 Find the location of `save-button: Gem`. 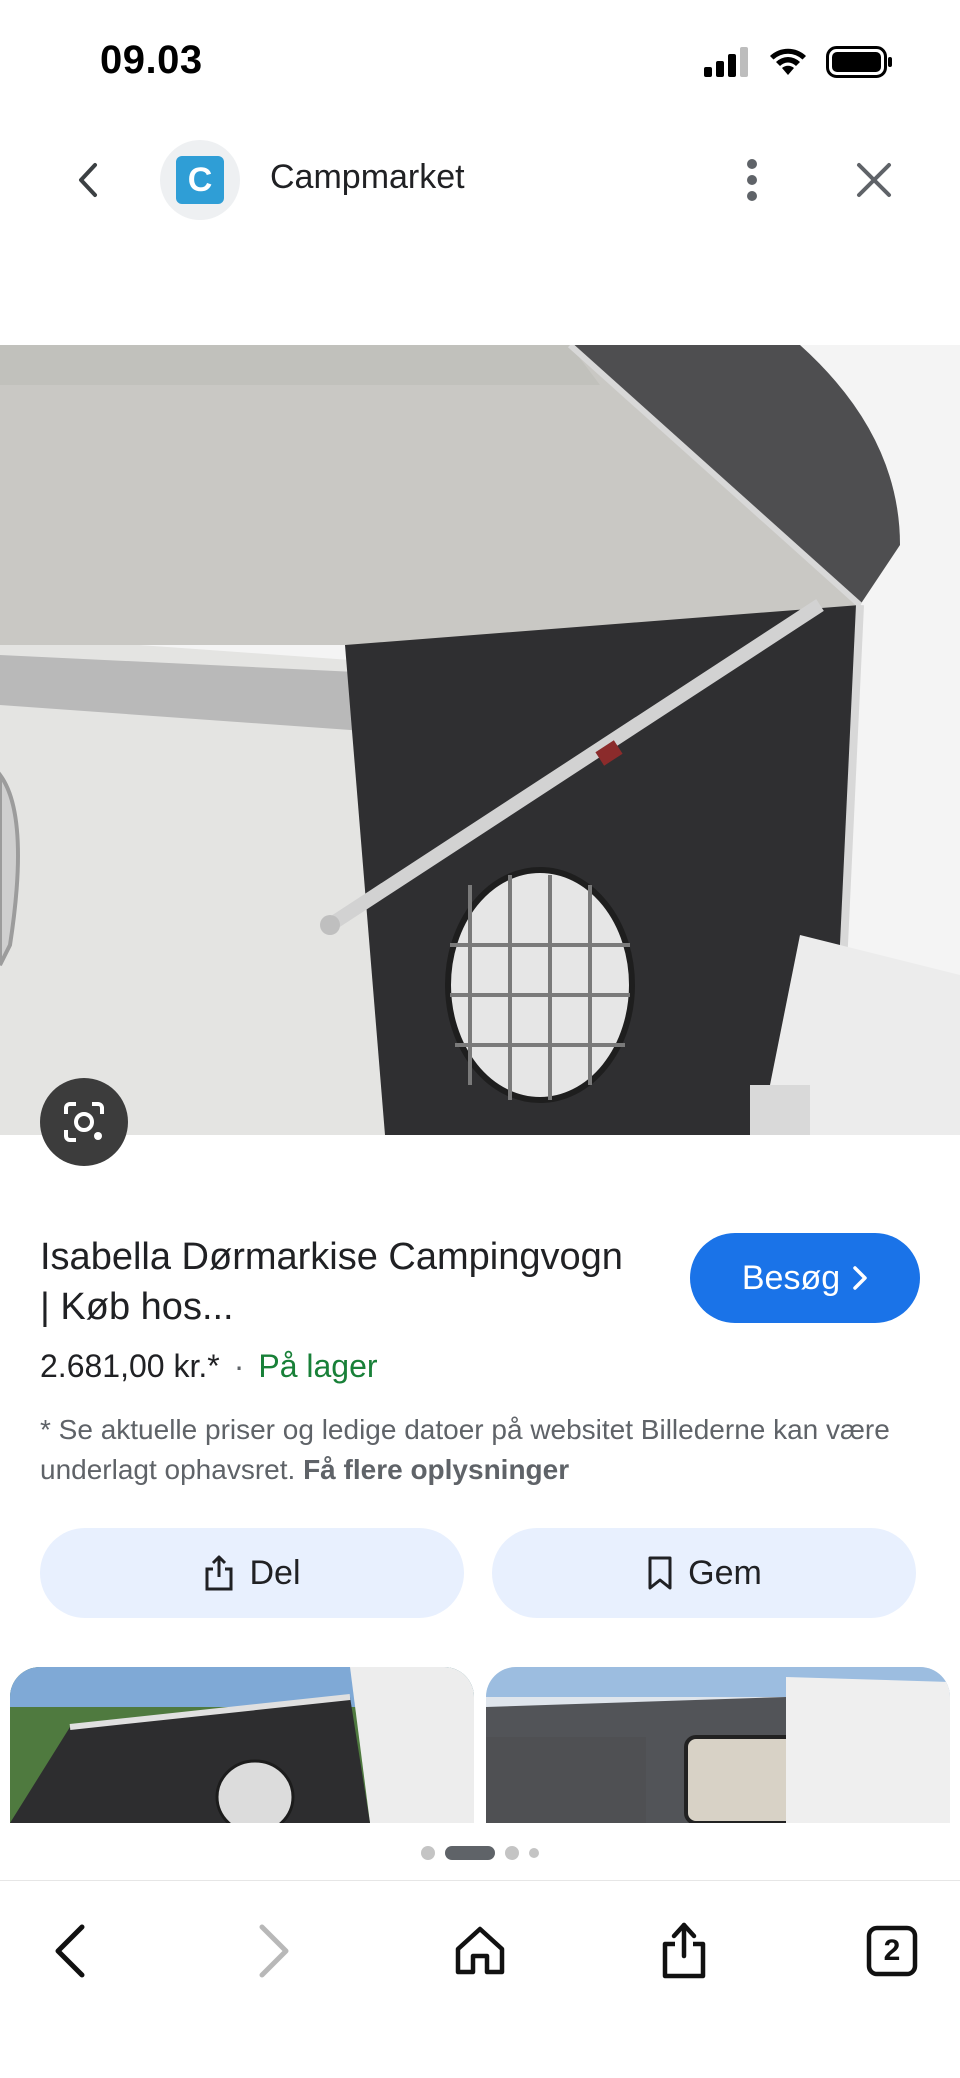

save-button: Gem is located at coordinates (704, 1573).